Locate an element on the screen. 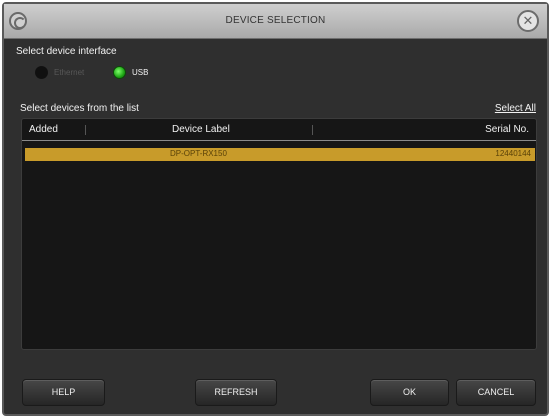 The height and width of the screenshot is (418, 551). help-button: HELP is located at coordinates (63, 392).